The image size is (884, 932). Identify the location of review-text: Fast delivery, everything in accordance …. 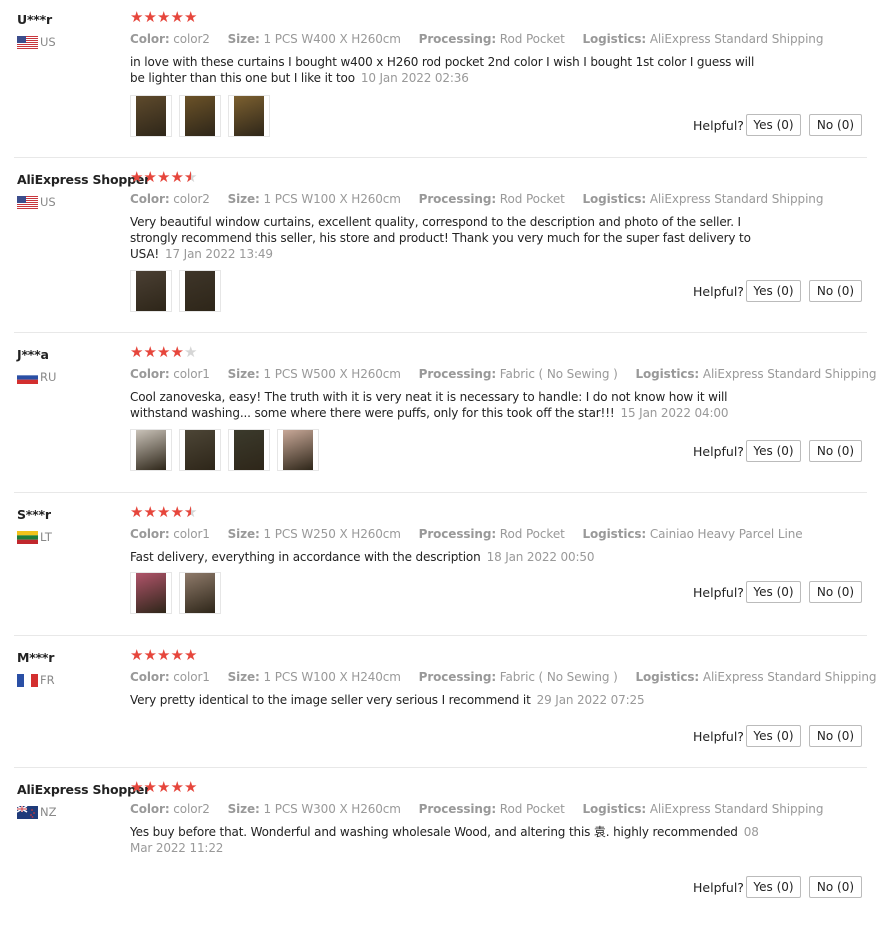
(445, 557).